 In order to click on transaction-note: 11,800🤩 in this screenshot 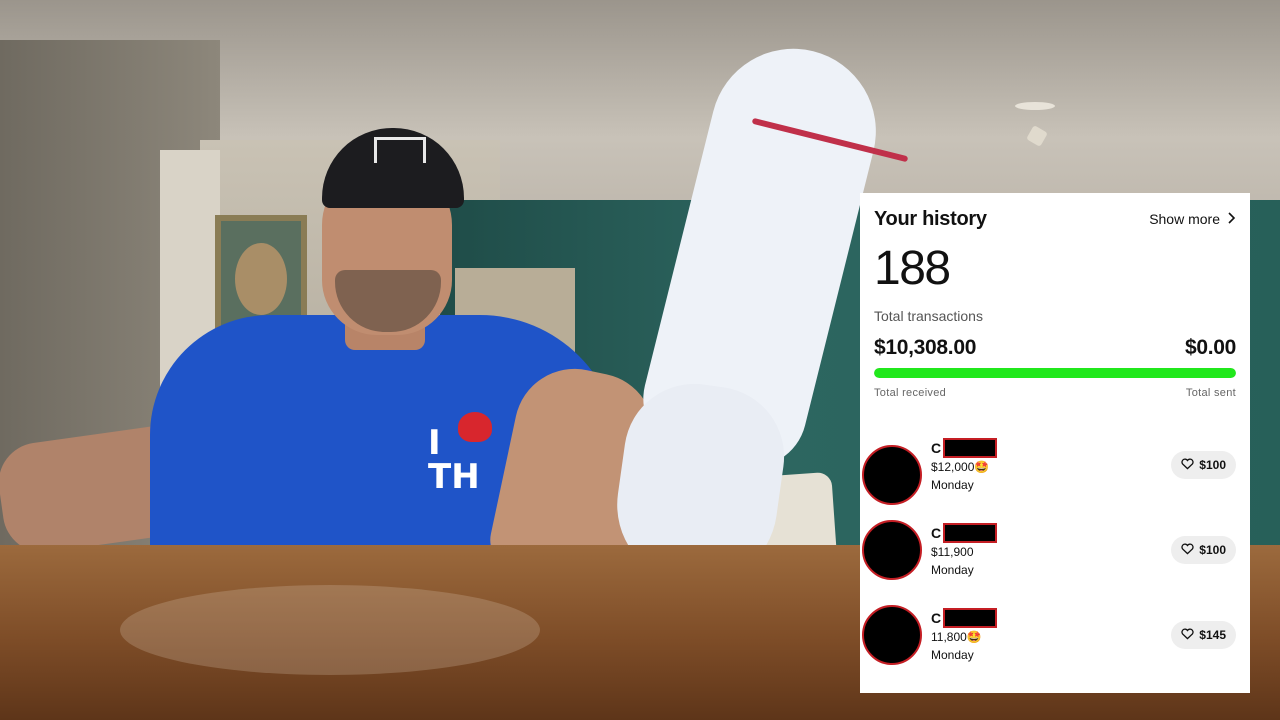, I will do `click(956, 637)`.